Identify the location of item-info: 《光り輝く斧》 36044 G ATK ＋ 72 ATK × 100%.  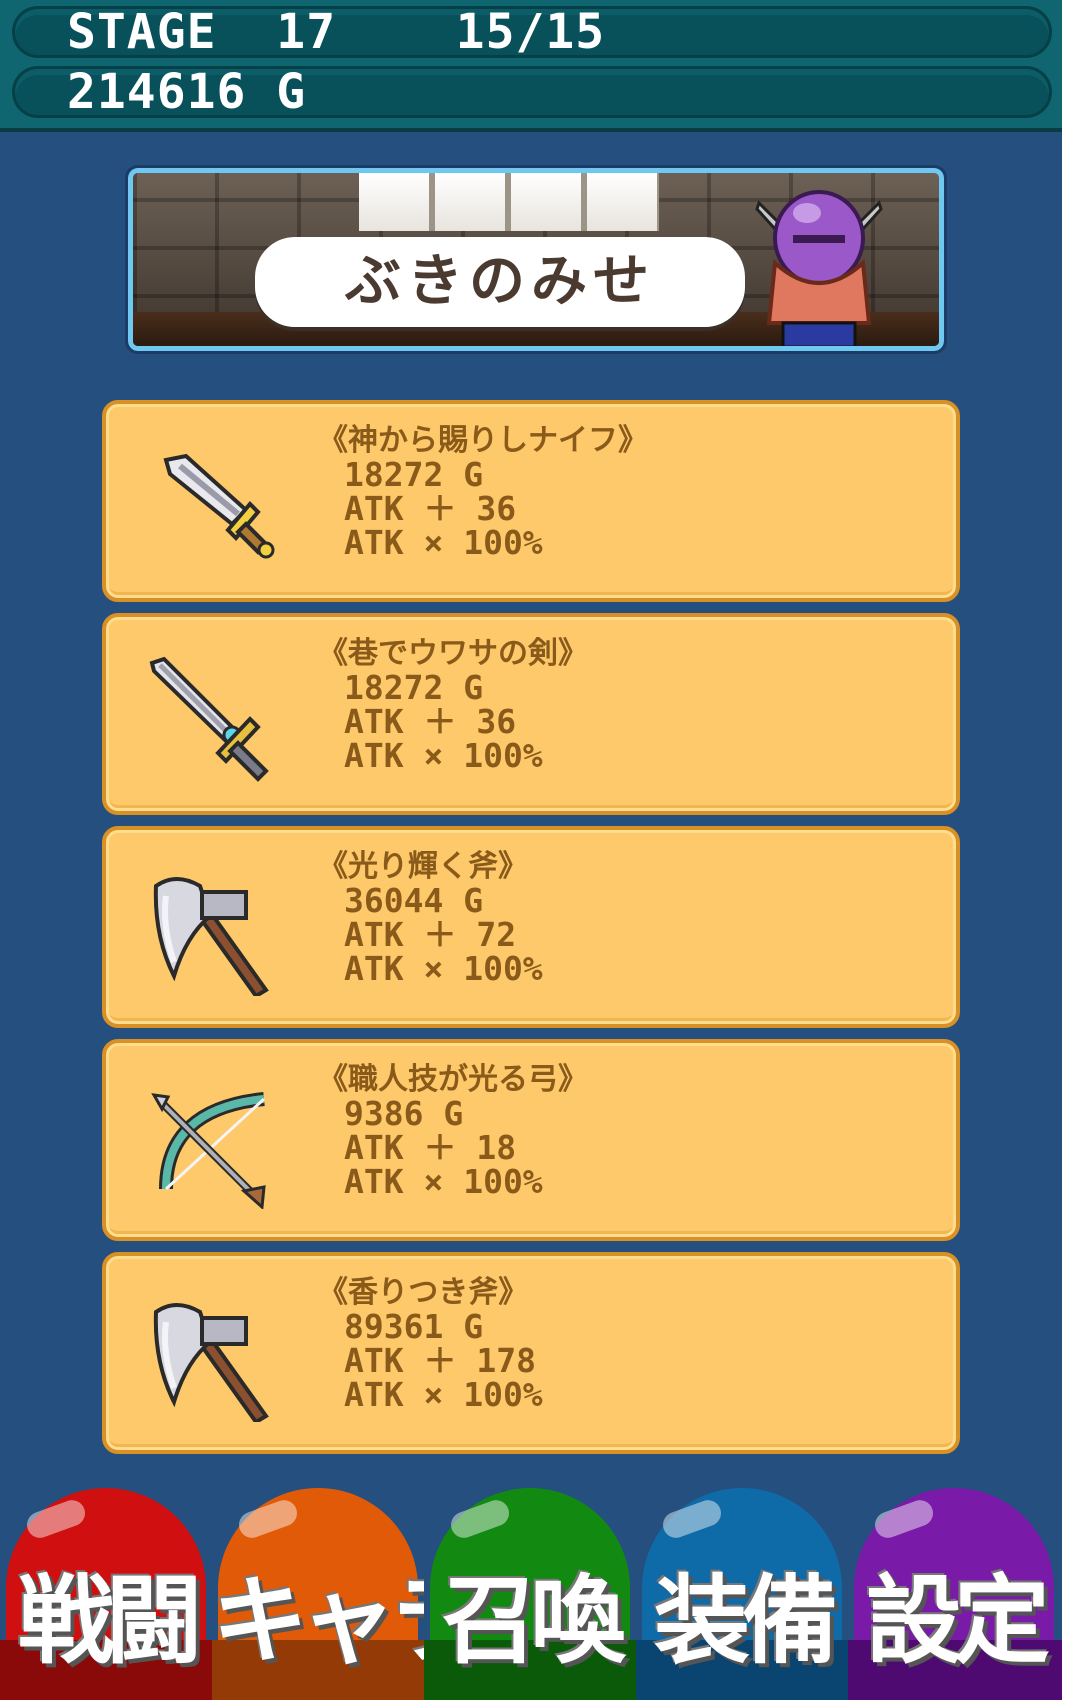
(430, 918).